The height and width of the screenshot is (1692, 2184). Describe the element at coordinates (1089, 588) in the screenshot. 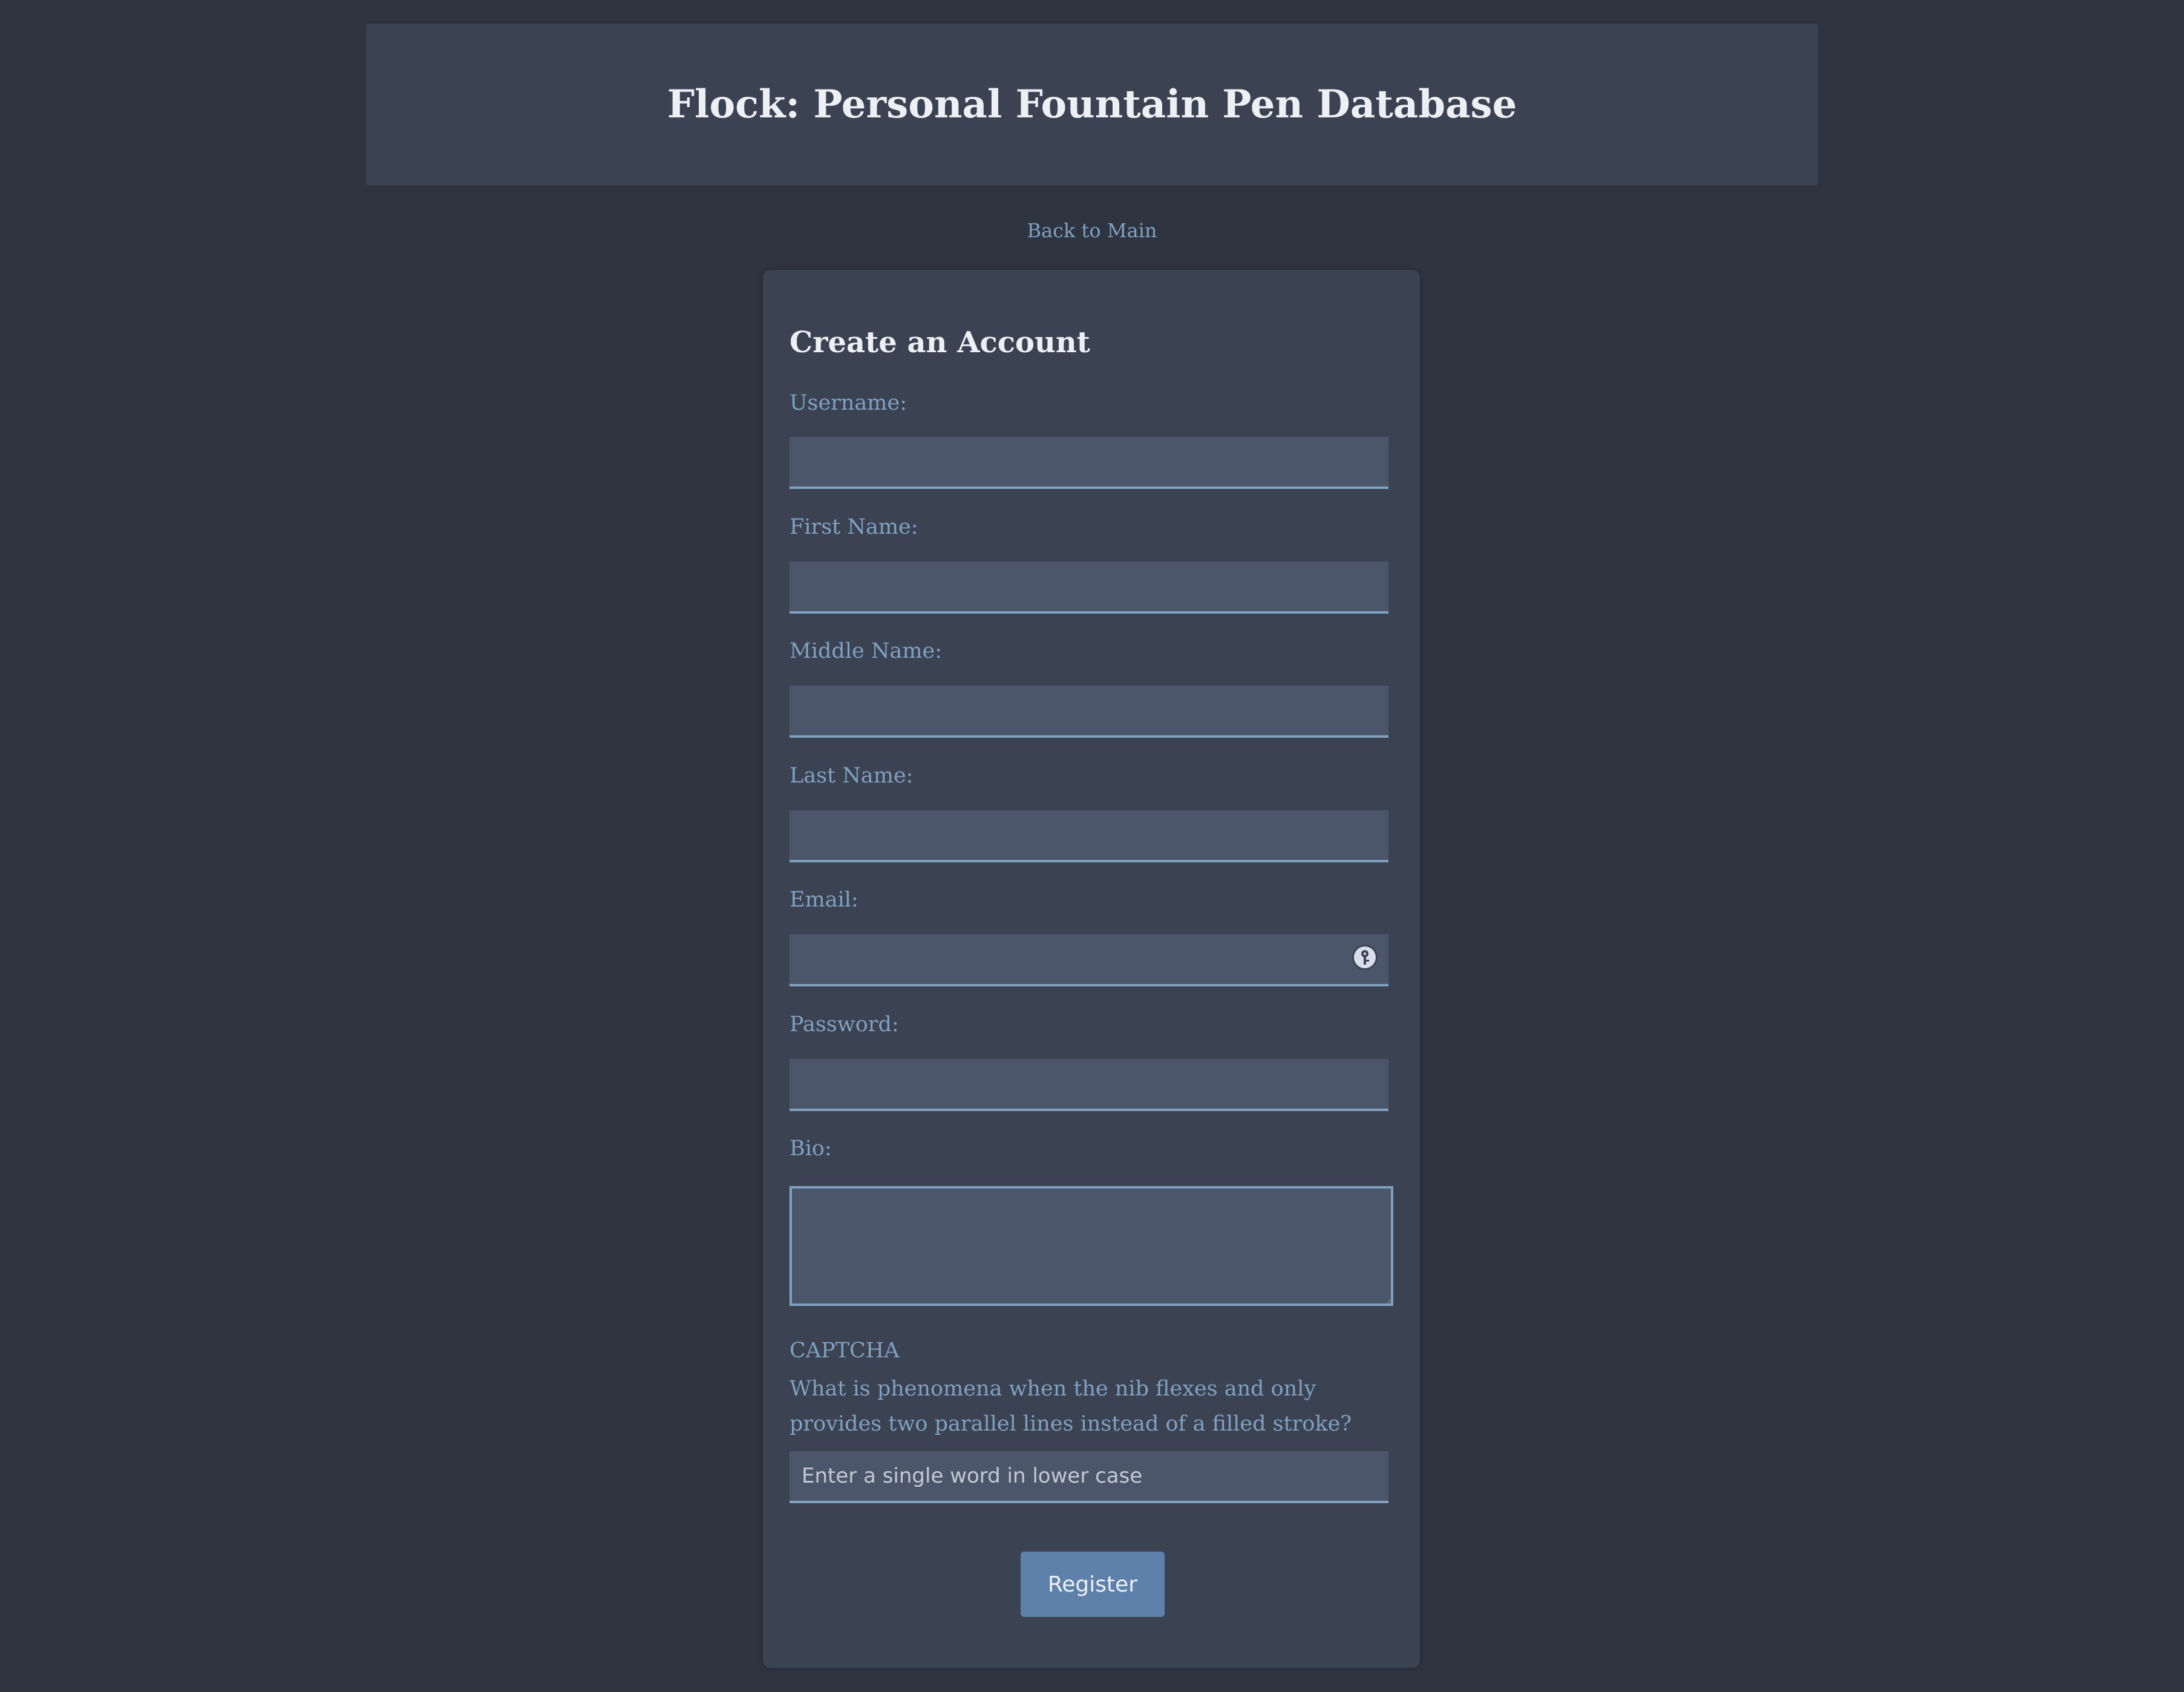

I see `first-name-input` at that location.